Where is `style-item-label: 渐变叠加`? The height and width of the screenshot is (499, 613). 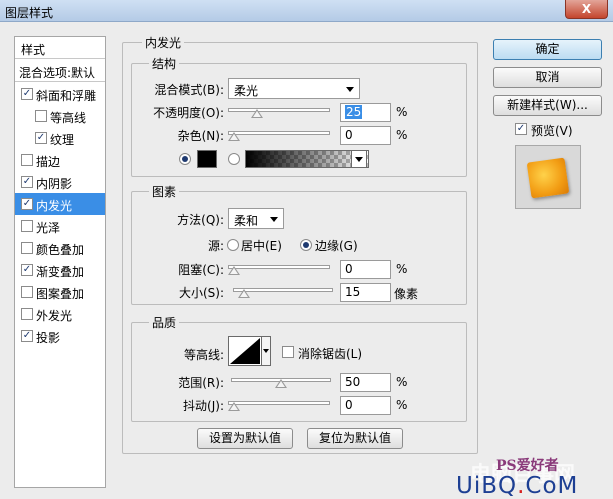 style-item-label: 渐变叠加 is located at coordinates (60, 272).